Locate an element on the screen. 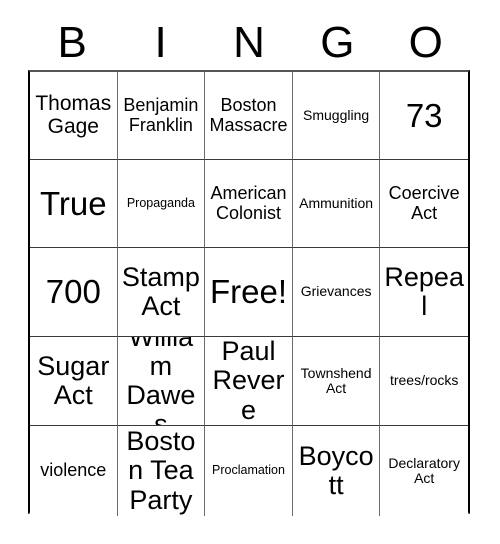  bingo-cell-b5: violence is located at coordinates (74, 471).